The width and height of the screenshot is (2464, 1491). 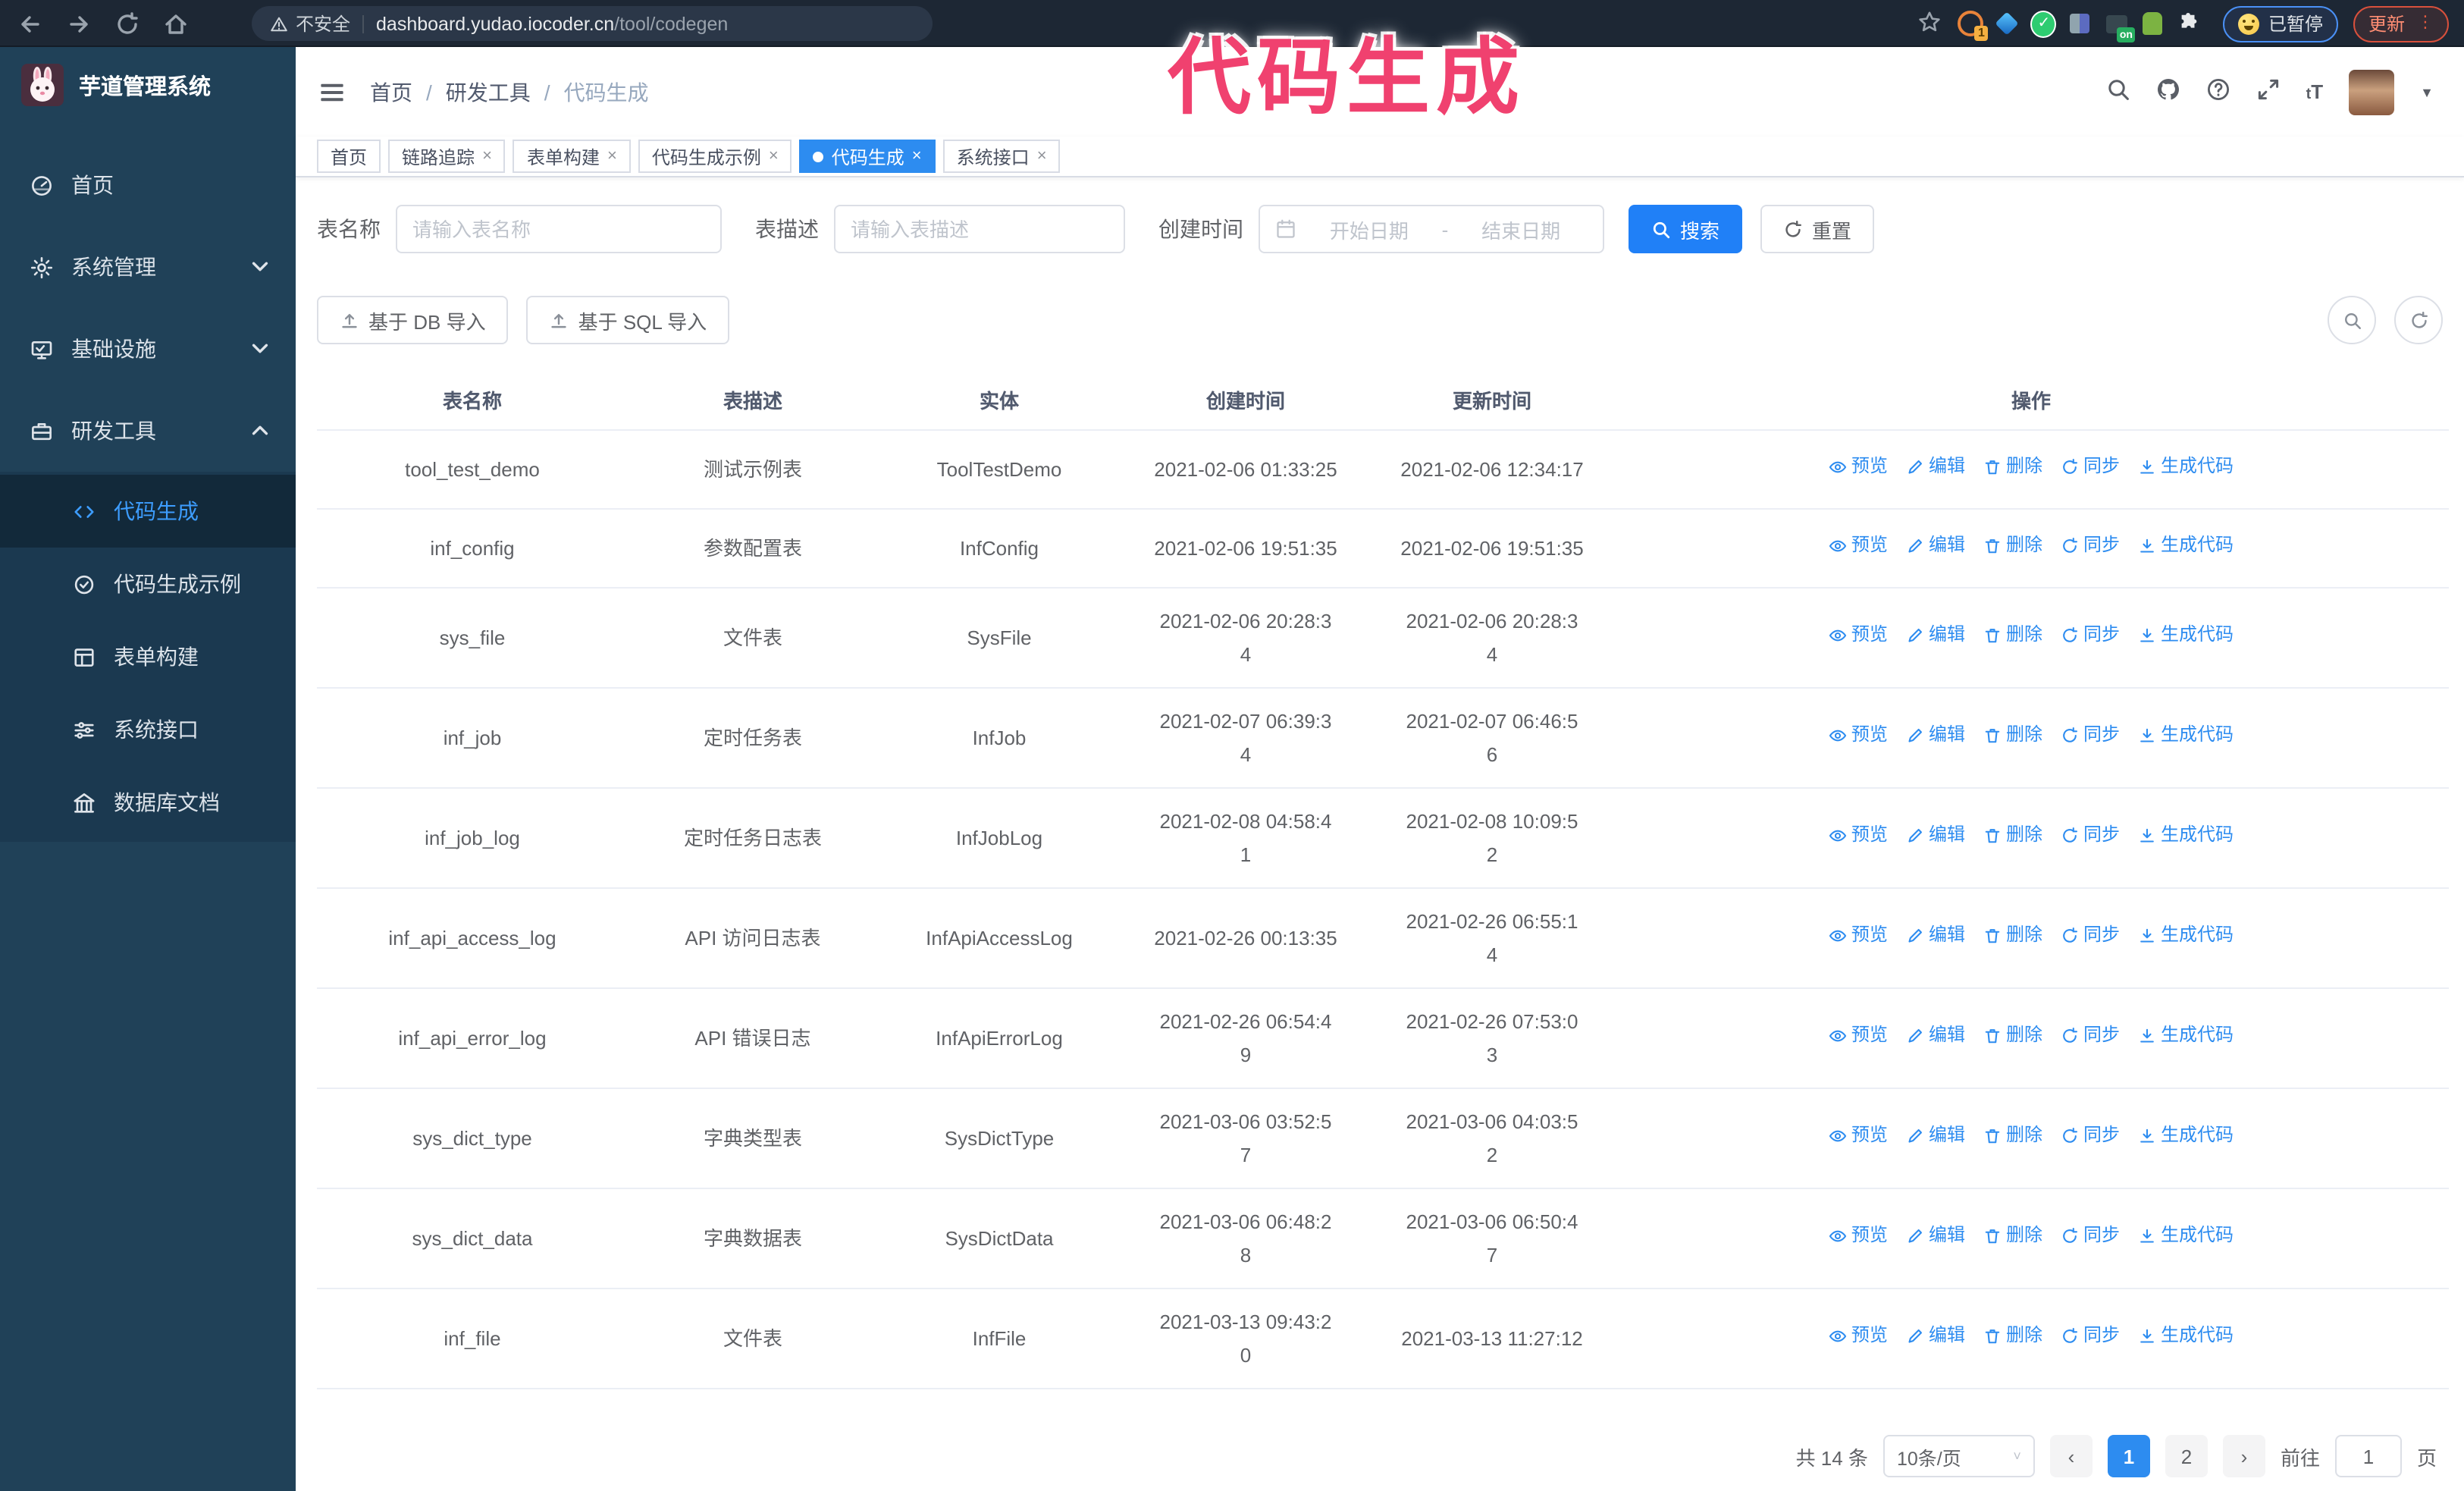 I want to click on sidebar-item-devtools: 研发工具, so click(x=148, y=431).